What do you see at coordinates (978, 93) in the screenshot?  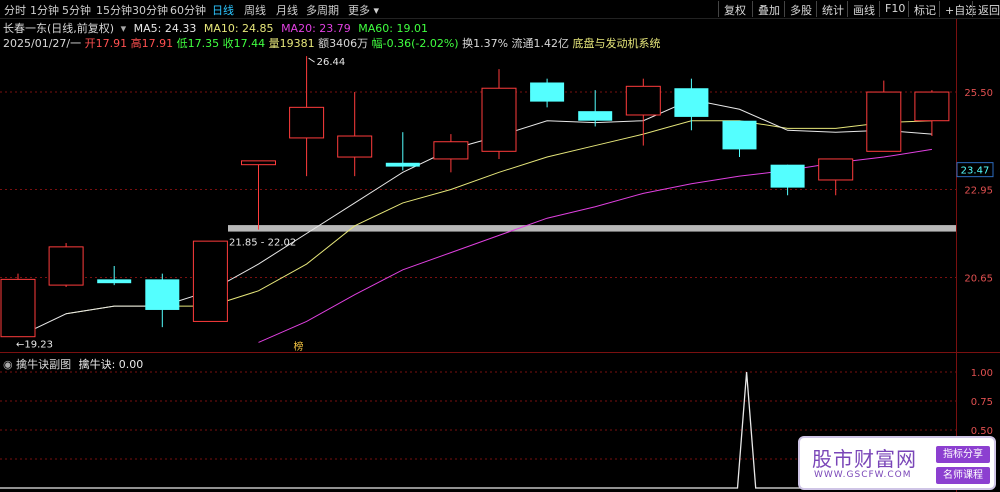 I see `y-tick-0: 25.50` at bounding box center [978, 93].